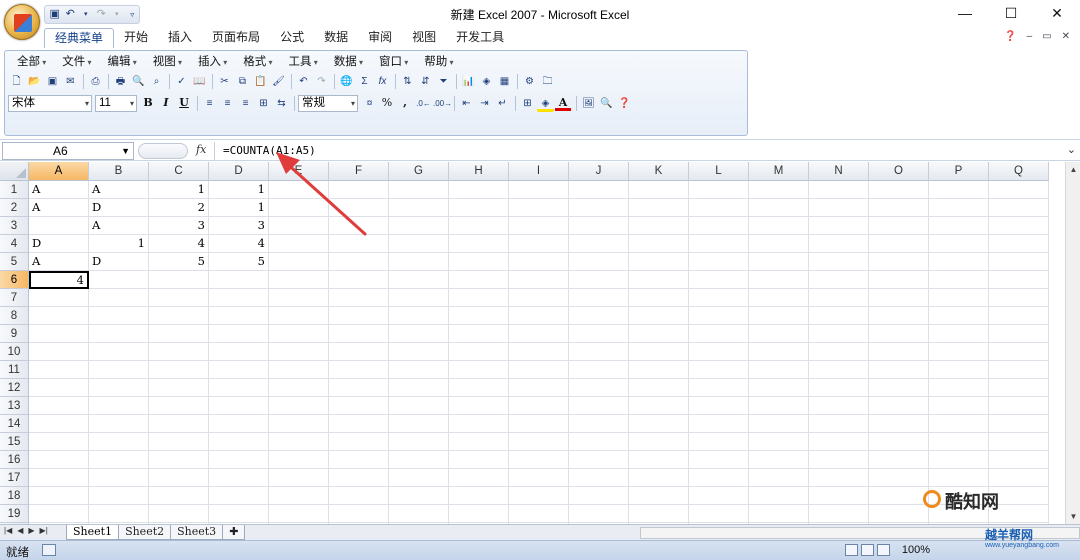  What do you see at coordinates (839, 388) in the screenshot?
I see `cell-n12` at bounding box center [839, 388].